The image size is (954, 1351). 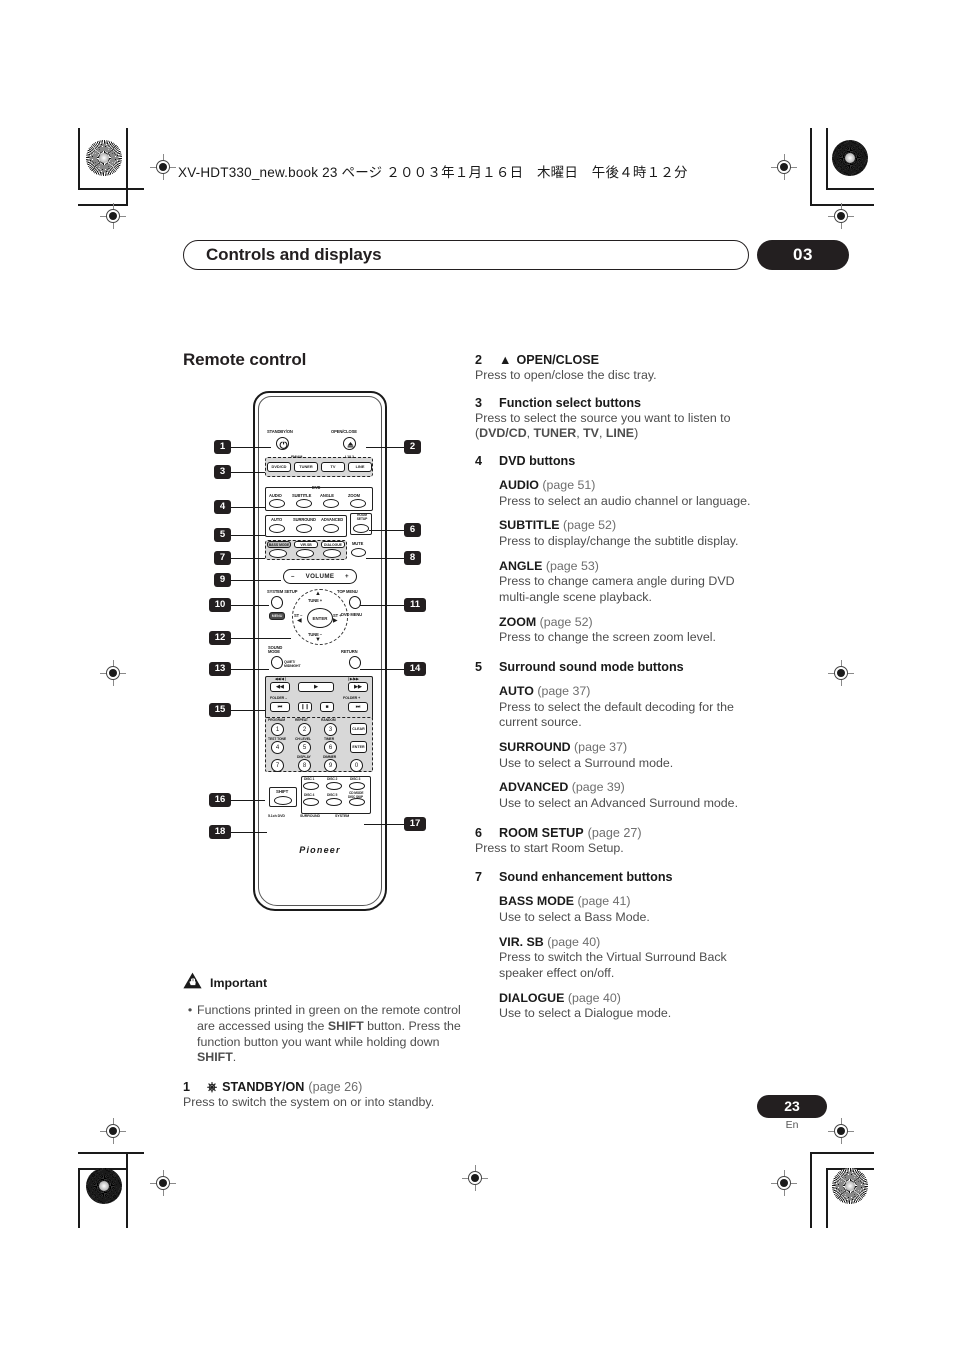 What do you see at coordinates (311, 802) in the screenshot?
I see `remote-button-disc4` at bounding box center [311, 802].